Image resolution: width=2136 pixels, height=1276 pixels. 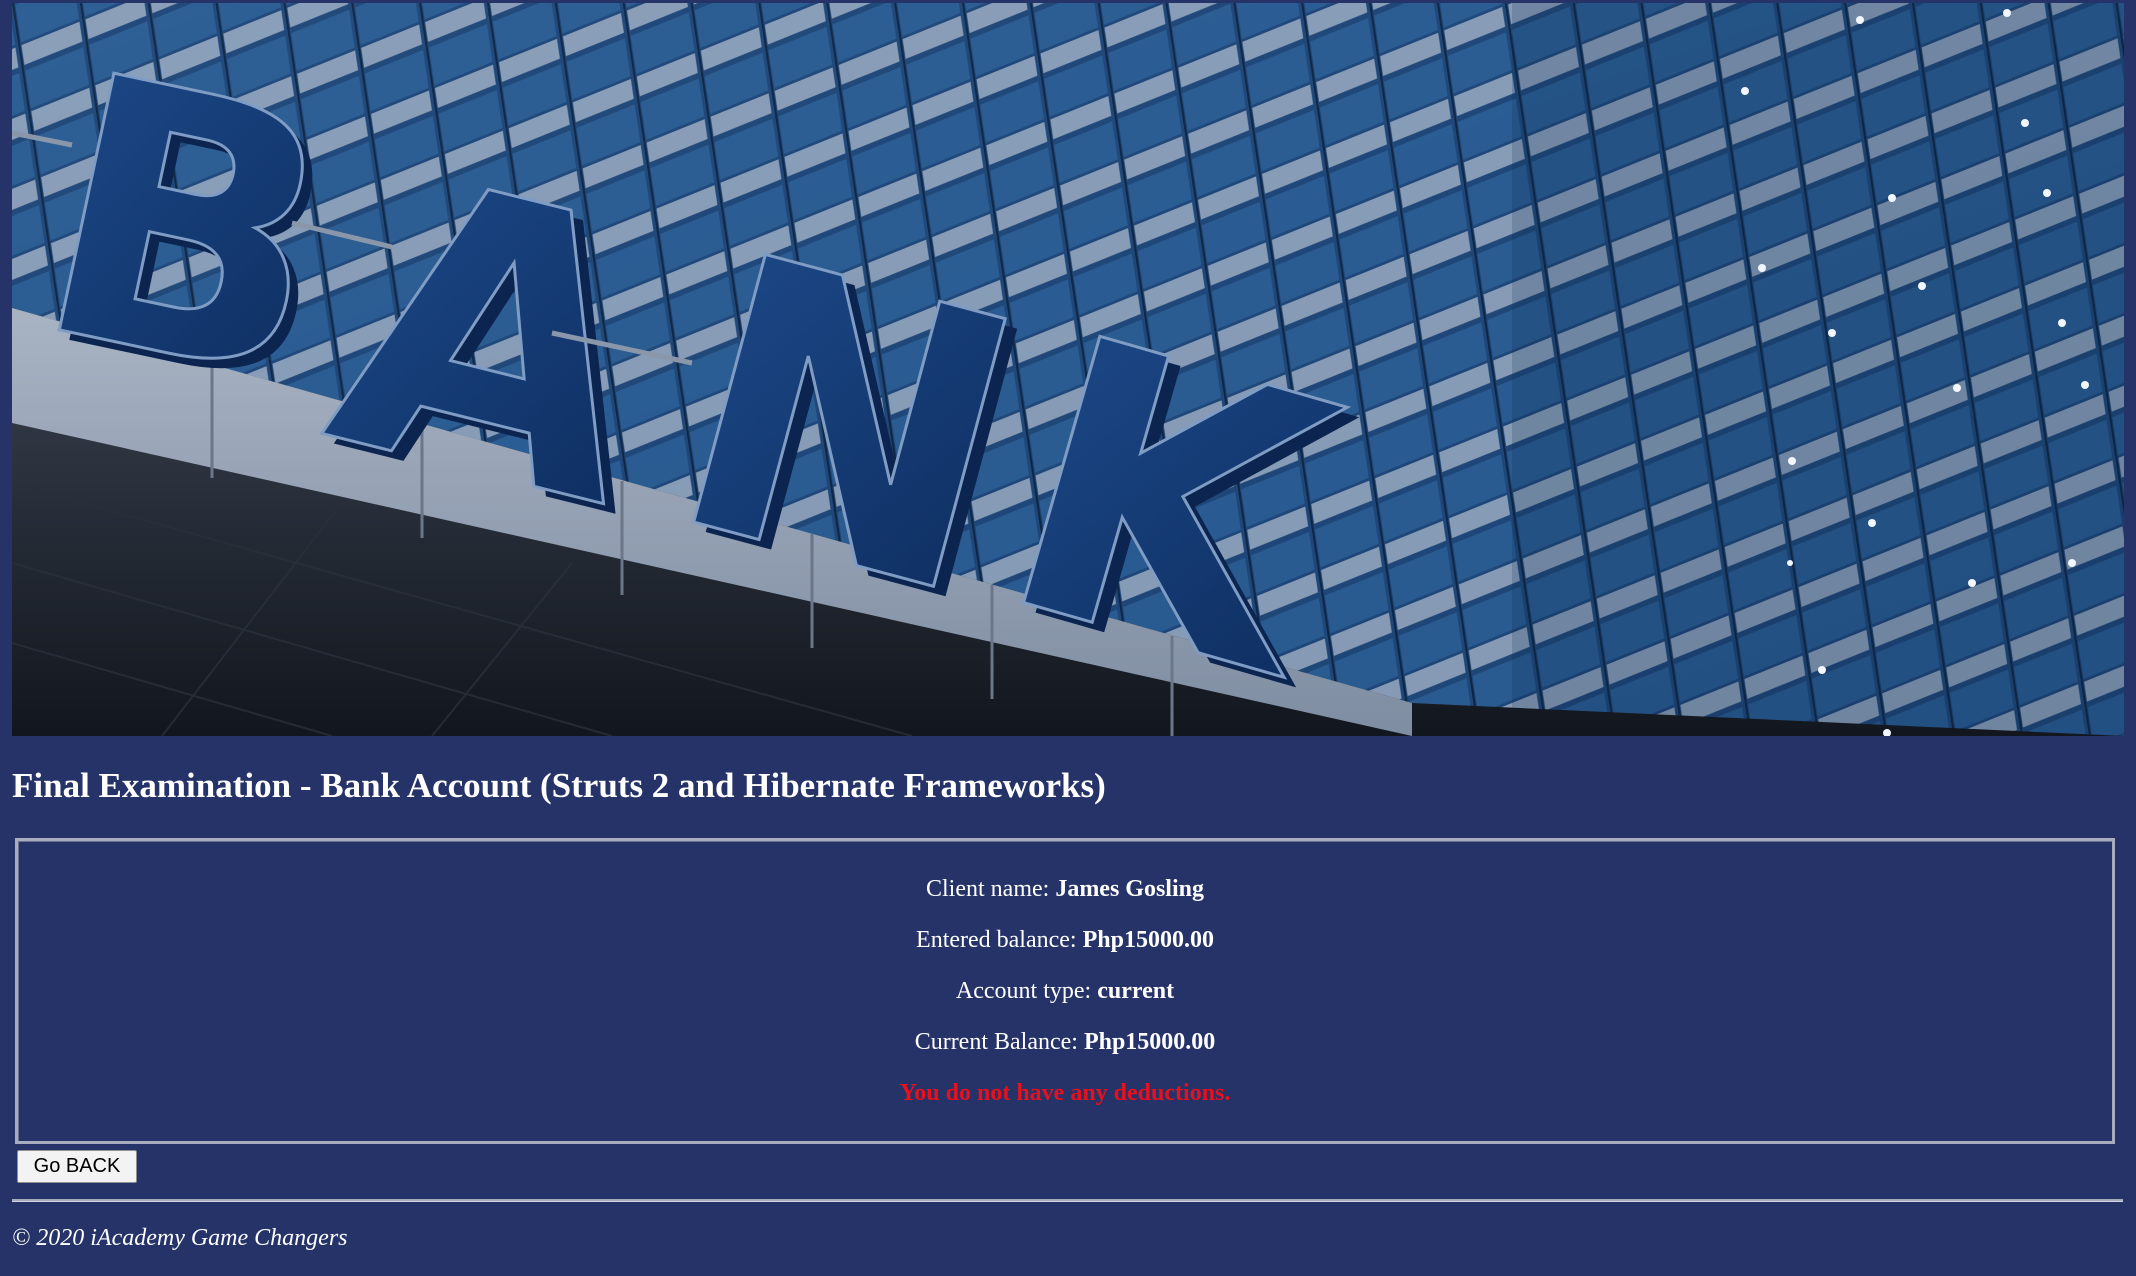 What do you see at coordinates (1149, 1042) in the screenshot?
I see `current-balance-value: Php15000.00` at bounding box center [1149, 1042].